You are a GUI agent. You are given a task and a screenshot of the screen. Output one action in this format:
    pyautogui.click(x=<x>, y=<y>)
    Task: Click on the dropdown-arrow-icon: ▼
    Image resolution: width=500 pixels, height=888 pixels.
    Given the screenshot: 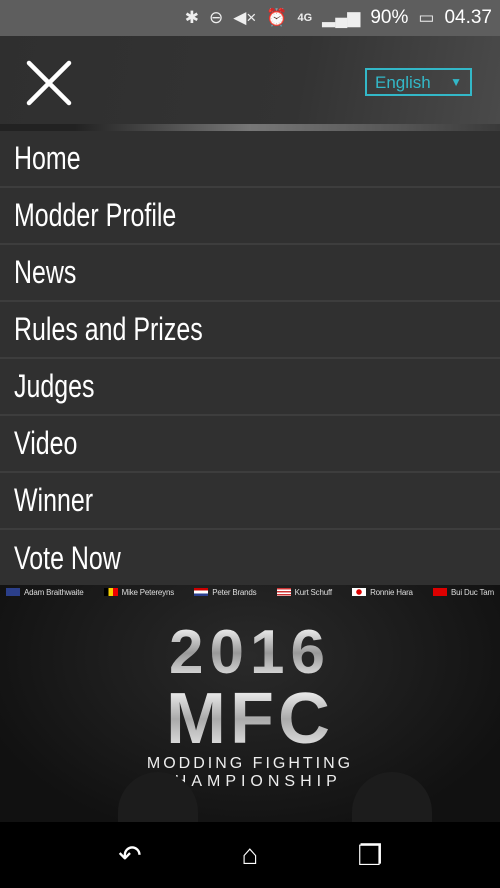 What is the action you would take?
    pyautogui.click(x=456, y=82)
    